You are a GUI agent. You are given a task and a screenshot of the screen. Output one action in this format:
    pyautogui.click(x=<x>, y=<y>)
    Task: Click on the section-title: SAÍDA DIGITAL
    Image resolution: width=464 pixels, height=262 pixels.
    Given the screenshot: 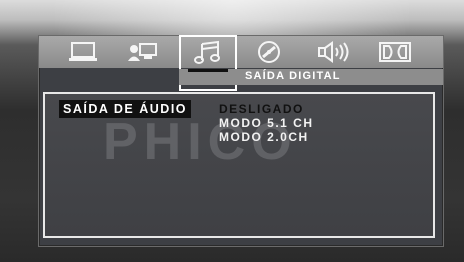 What is the action you would take?
    pyautogui.click(x=293, y=76)
    